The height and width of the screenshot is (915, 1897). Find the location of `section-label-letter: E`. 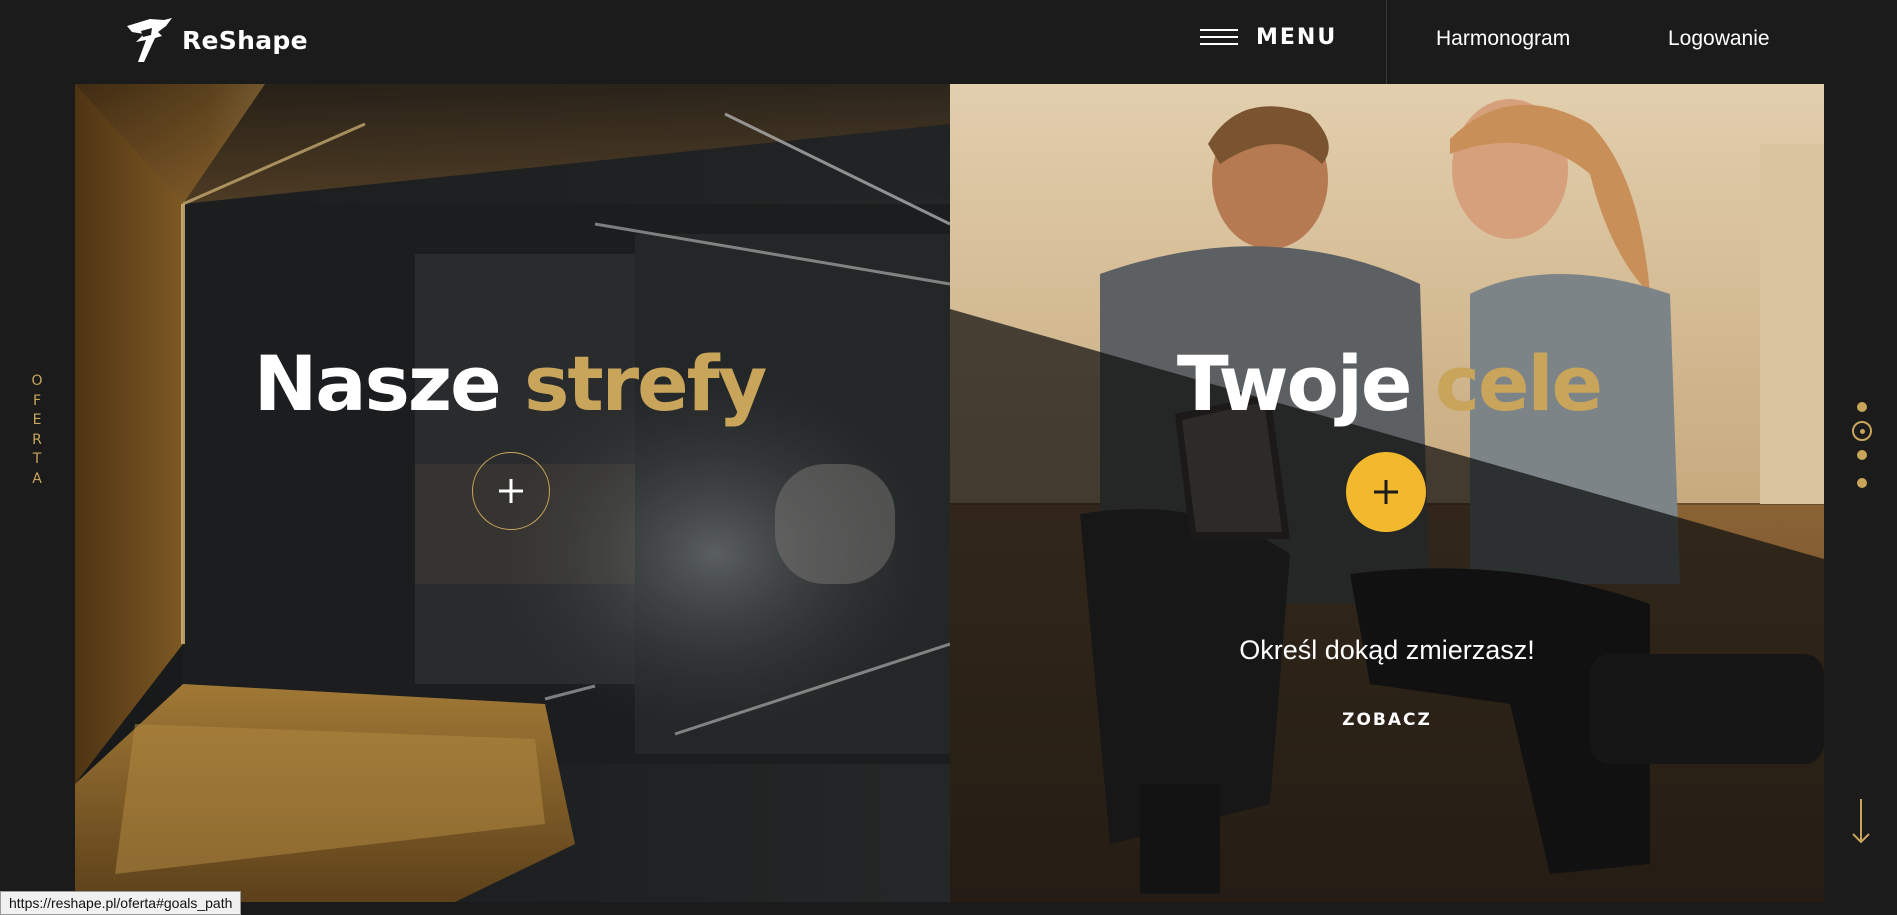

section-label-letter: E is located at coordinates (37, 420).